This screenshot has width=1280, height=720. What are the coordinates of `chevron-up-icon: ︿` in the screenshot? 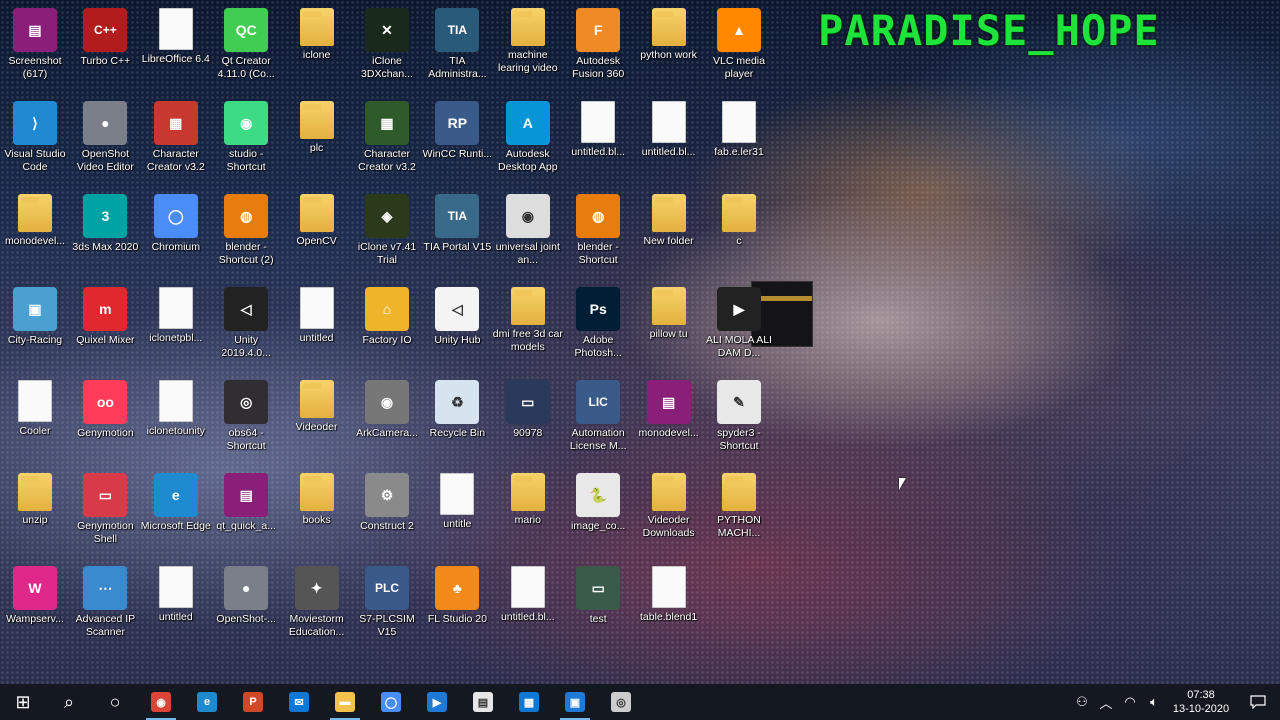 It's located at (1106, 702).